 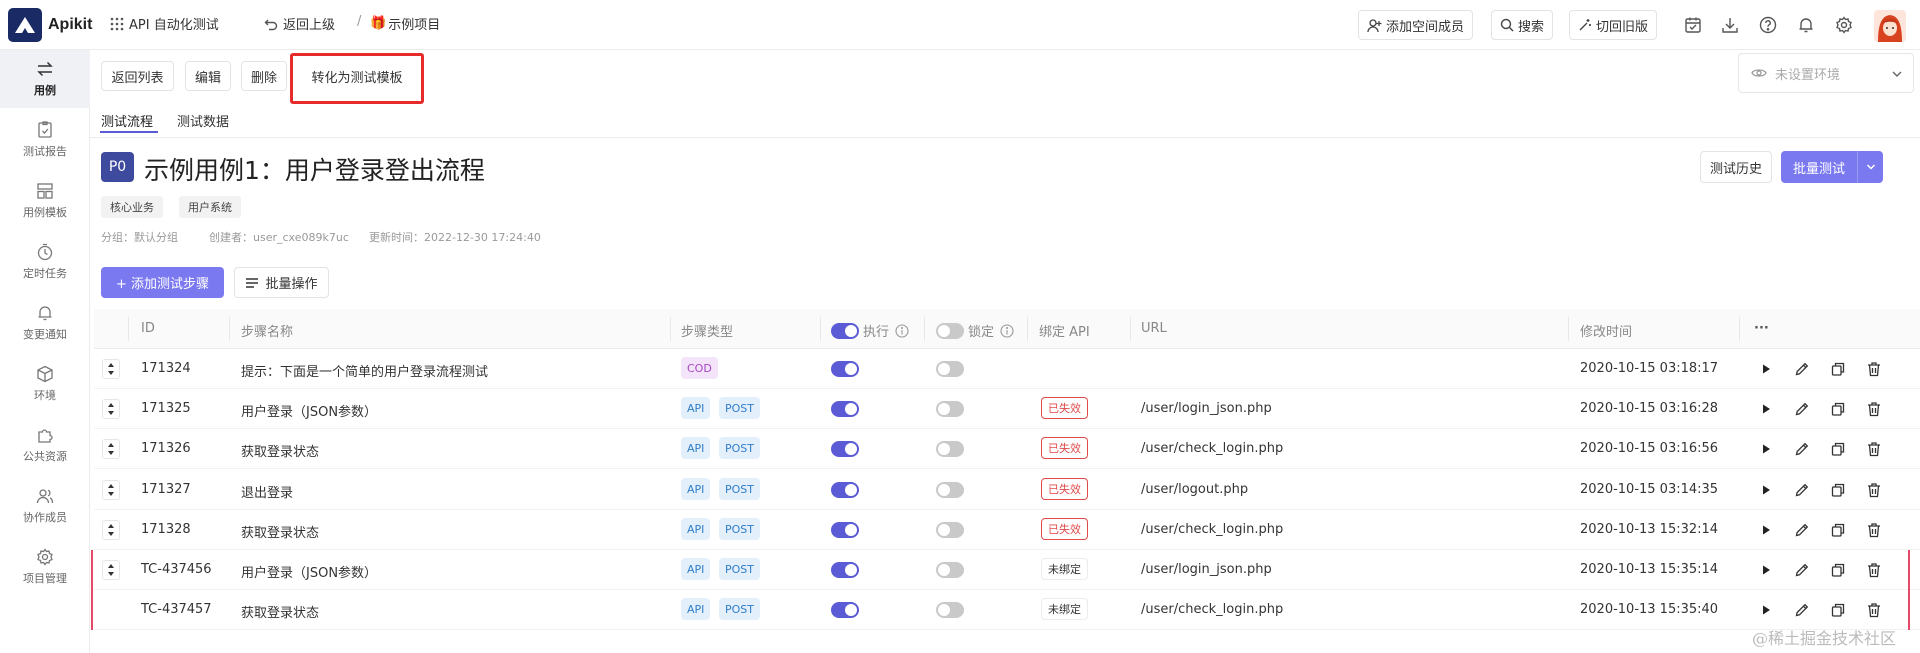 I want to click on sidebar-item-notifications: 变更通知, so click(x=45, y=323).